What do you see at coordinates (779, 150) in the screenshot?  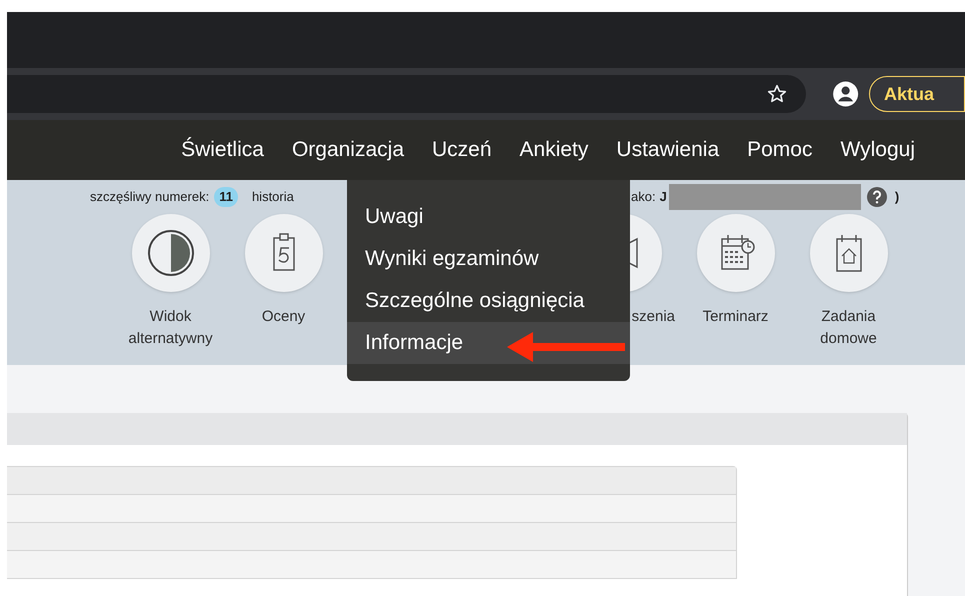 I see `nav-link: Pomoc` at bounding box center [779, 150].